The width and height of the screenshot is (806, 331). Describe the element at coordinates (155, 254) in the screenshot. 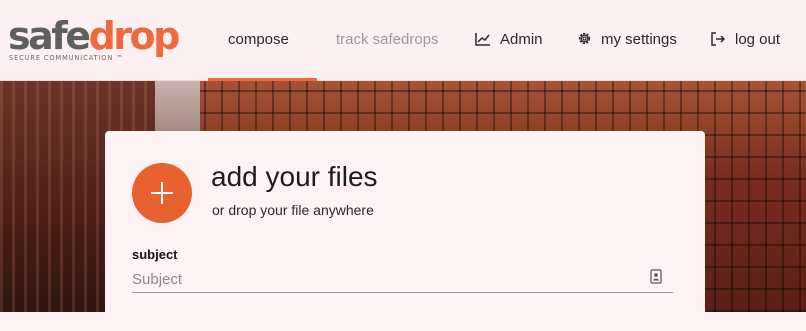

I see `subject-label: subject` at that location.